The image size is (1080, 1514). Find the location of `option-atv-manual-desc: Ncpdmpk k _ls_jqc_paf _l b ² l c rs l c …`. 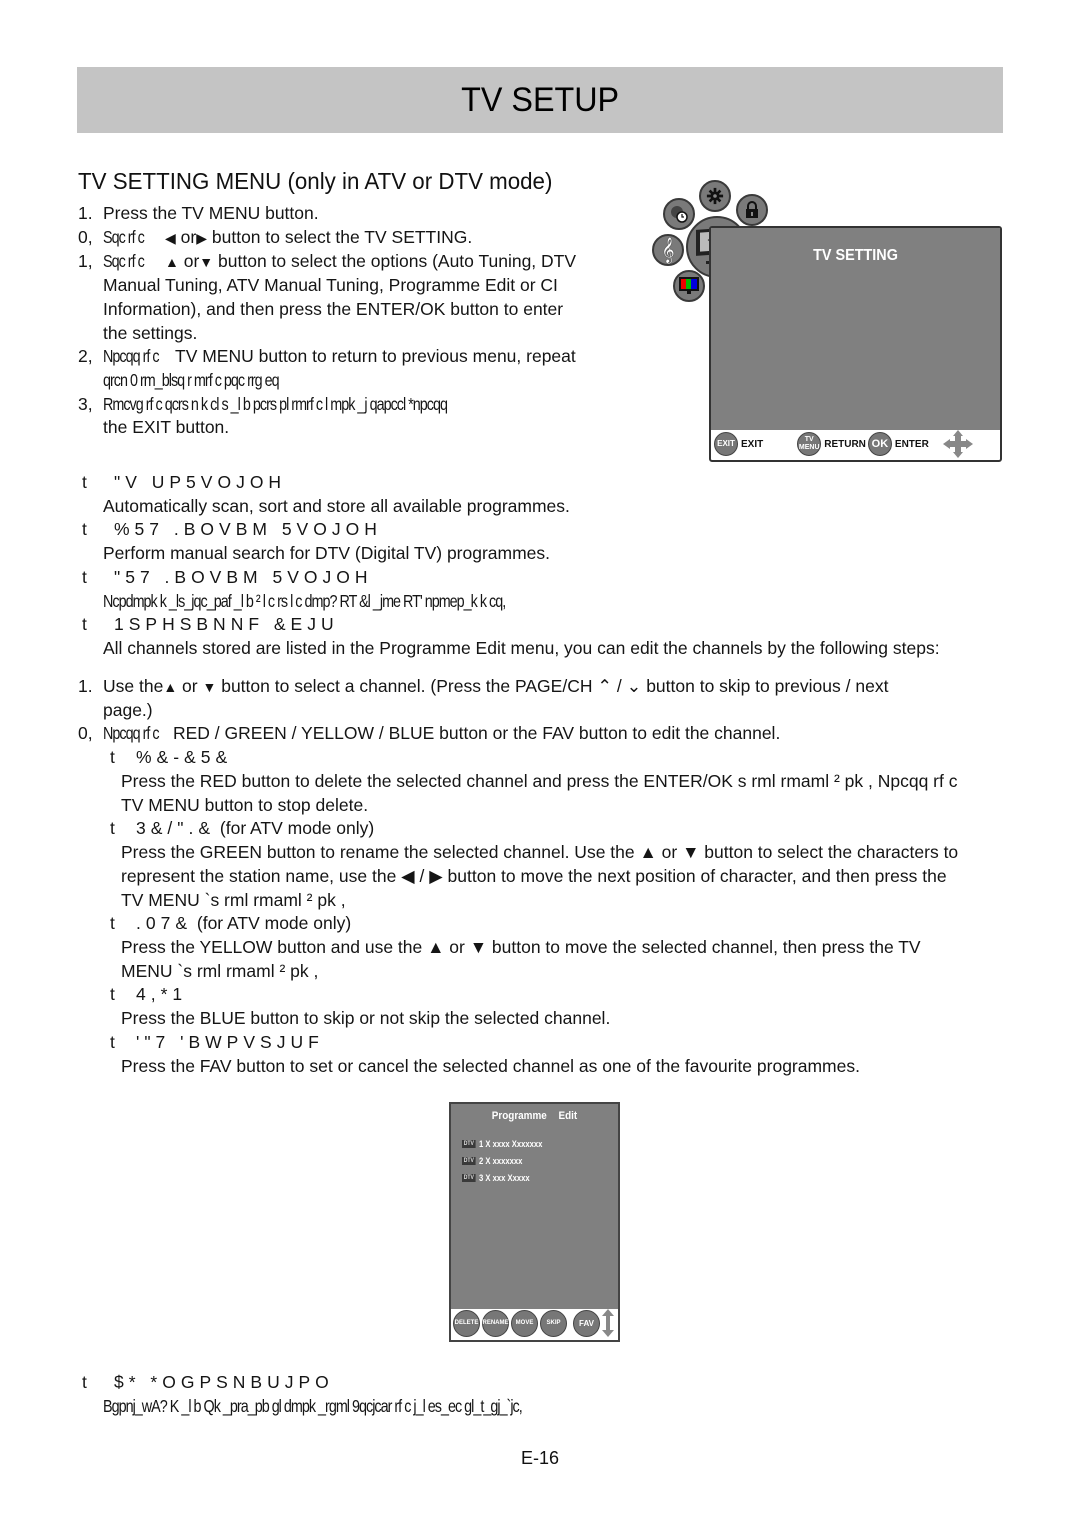

option-atv-manual-desc: Ncpdmpk k _ls_jqc_paf _l b ² l c rs l c … is located at coordinates (304, 601).